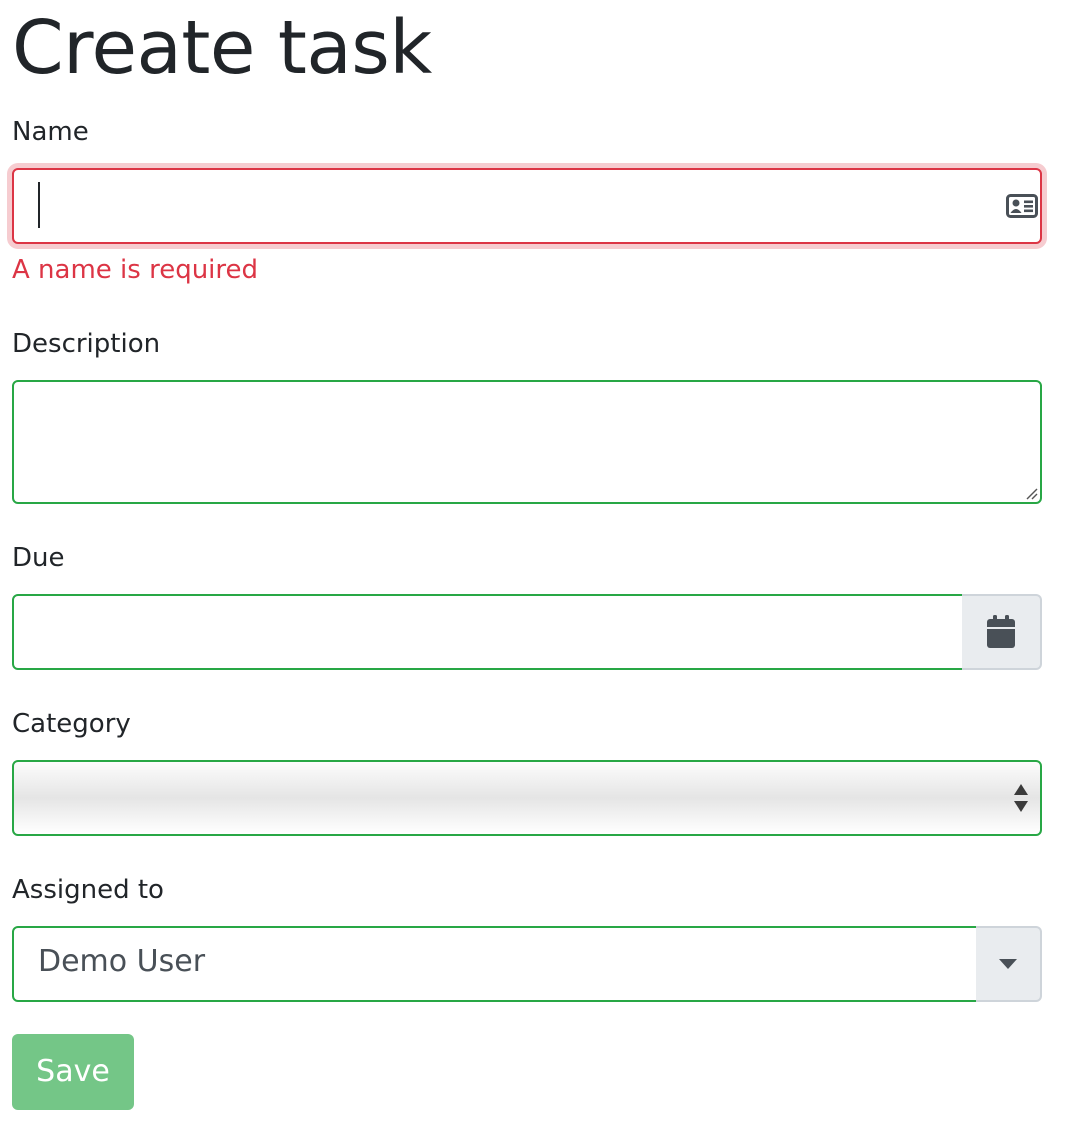 This screenshot has width=1078, height=1138. I want to click on page-title: Create task, so click(222, 48).